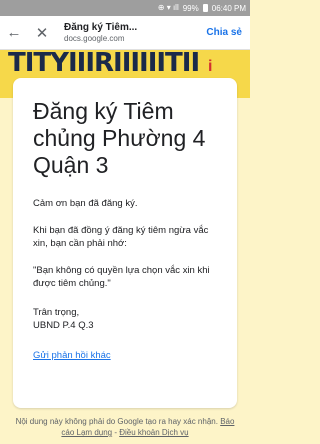 This screenshot has height=444, width=320. I want to click on share-button: Chia sẻ, so click(224, 32).